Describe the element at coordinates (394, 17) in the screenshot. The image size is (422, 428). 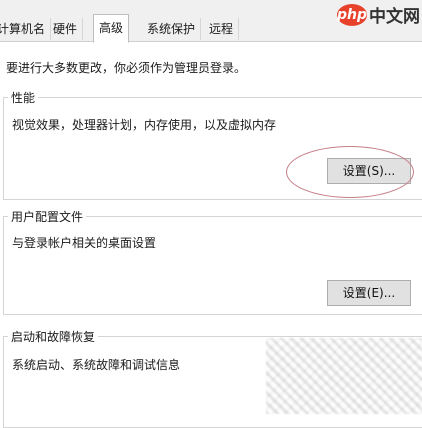
I see `logo-text: 中文网` at that location.